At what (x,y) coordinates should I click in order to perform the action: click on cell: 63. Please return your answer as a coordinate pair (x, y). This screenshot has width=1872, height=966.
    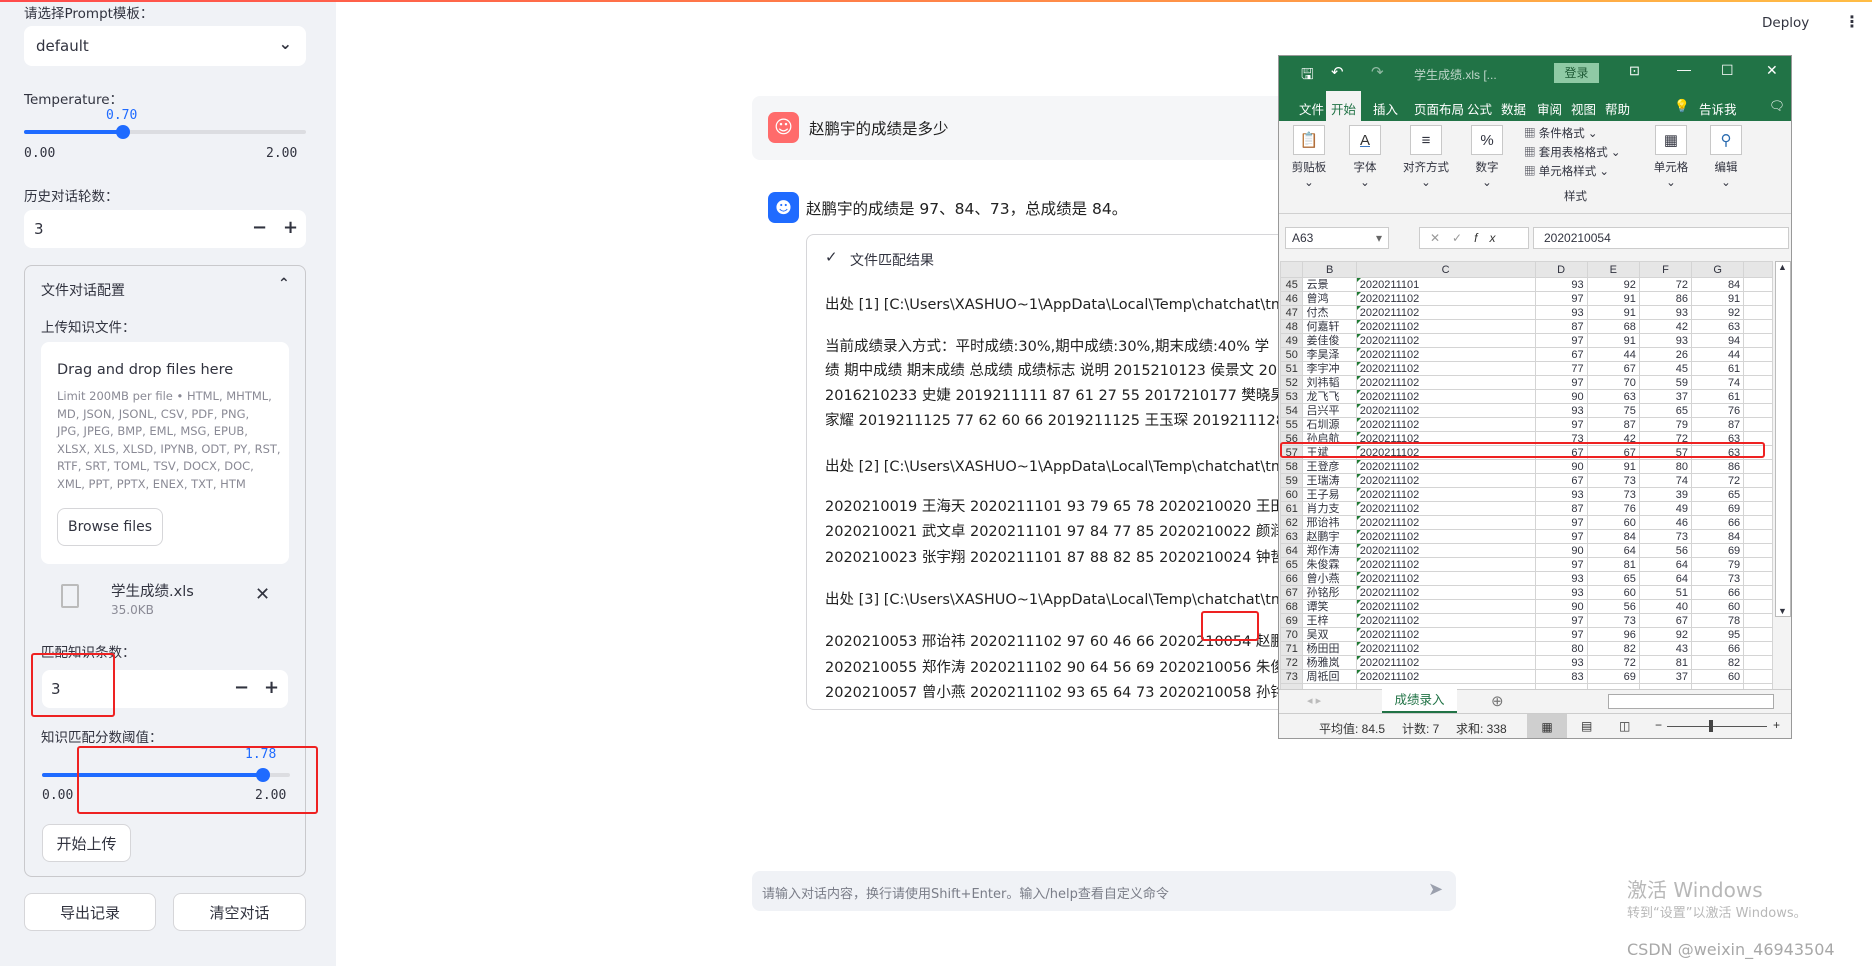
    Looking at the image, I should click on (1718, 326).